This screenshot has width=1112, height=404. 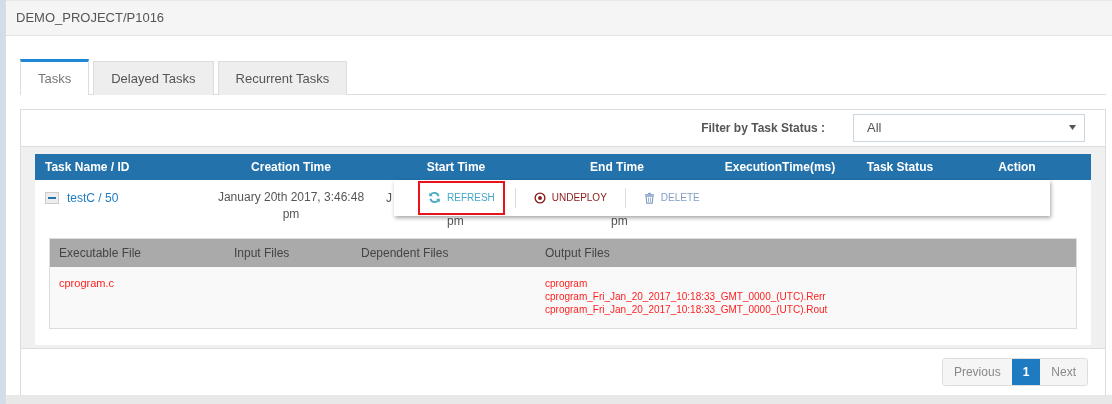 I want to click on filter-label: Filter by Task Status :, so click(x=763, y=127).